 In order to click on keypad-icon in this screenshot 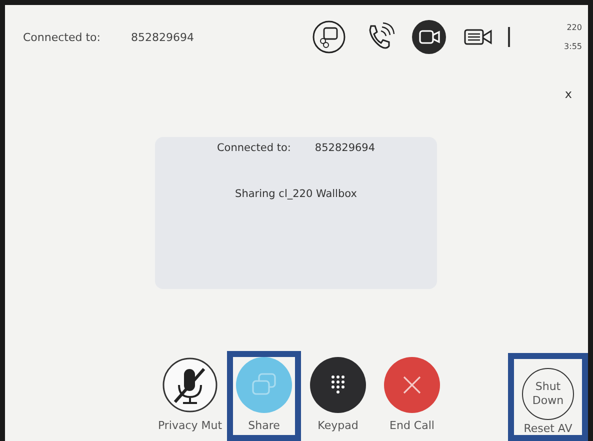, I will do `click(338, 385)`.